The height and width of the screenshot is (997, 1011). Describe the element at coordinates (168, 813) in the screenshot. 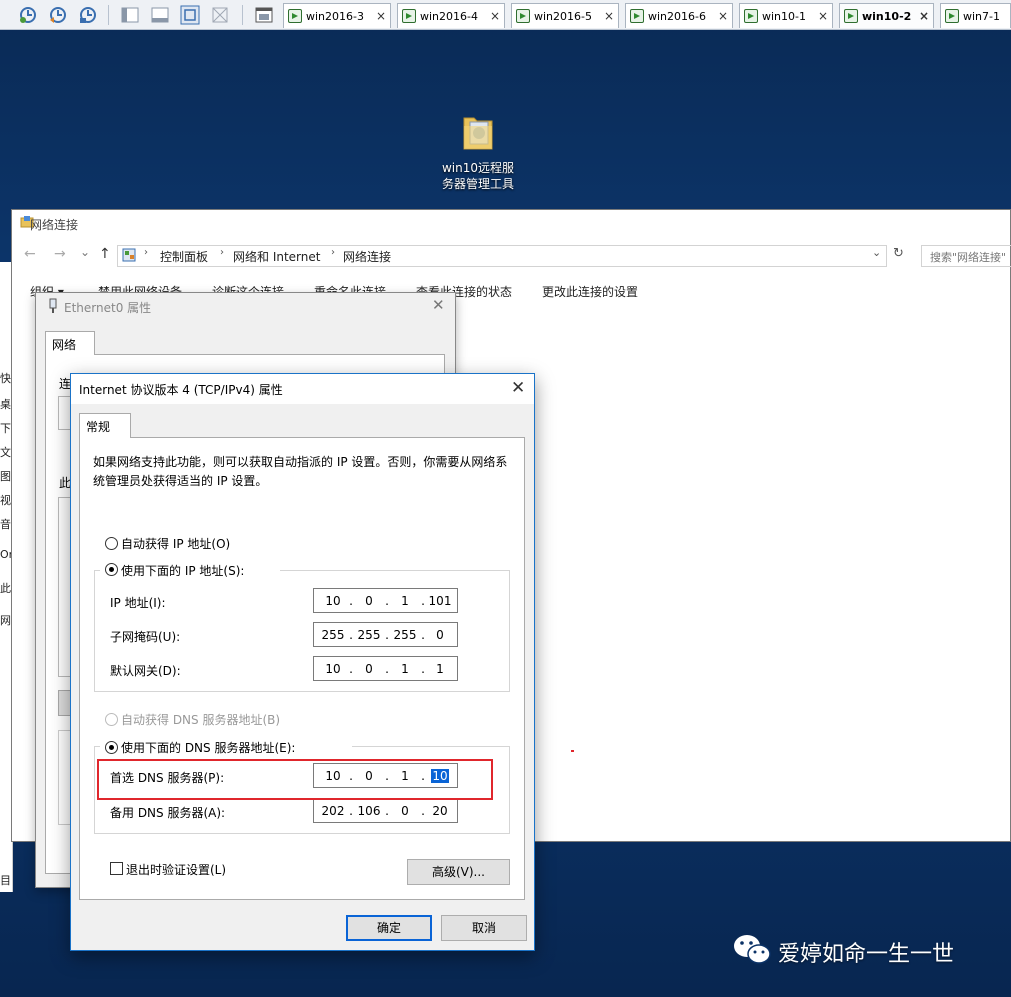

I see `alternate-dns-label: 备用 DNS 服务器(A):` at that location.